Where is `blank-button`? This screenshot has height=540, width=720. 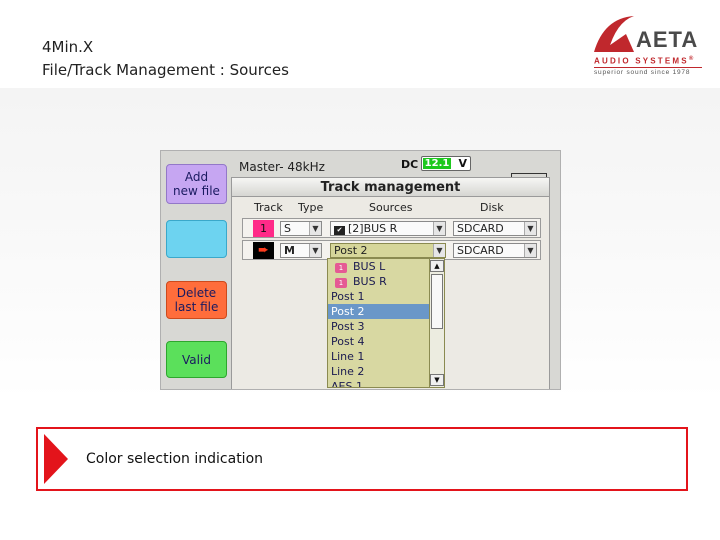
blank-button is located at coordinates (196, 239).